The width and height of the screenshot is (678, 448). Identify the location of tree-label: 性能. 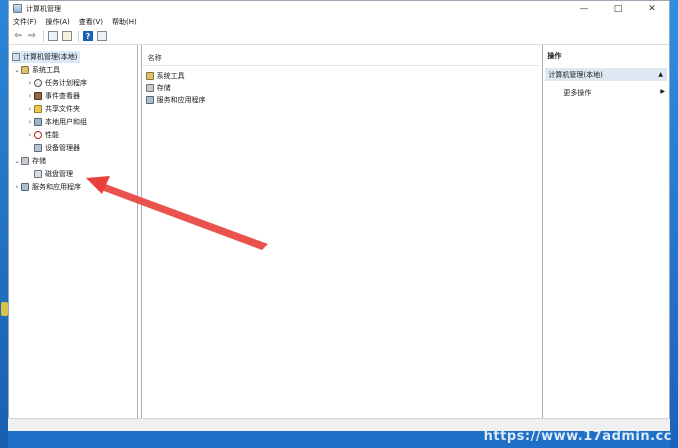
(52, 135).